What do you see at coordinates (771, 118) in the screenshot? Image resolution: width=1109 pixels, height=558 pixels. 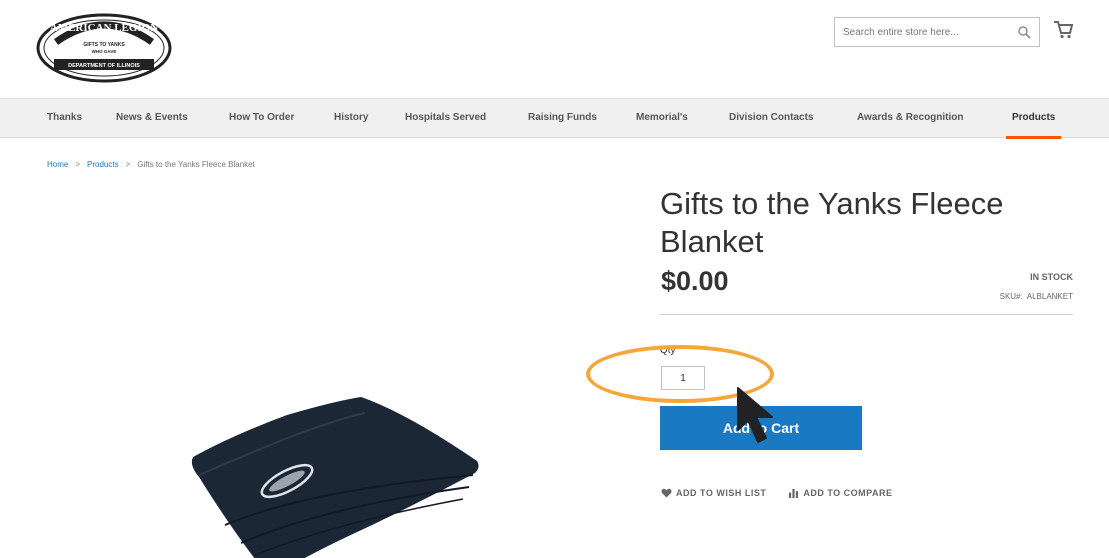 I see `nav-item-division-contacts: Division Contacts` at bounding box center [771, 118].